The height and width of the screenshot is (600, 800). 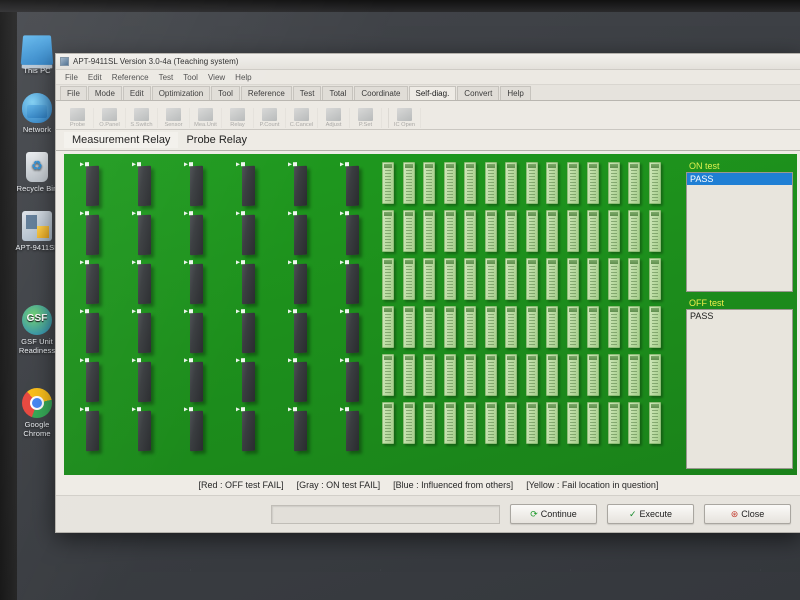 What do you see at coordinates (302, 118) in the screenshot?
I see `toolbar-button-c-cancel: C.Cancel` at bounding box center [302, 118].